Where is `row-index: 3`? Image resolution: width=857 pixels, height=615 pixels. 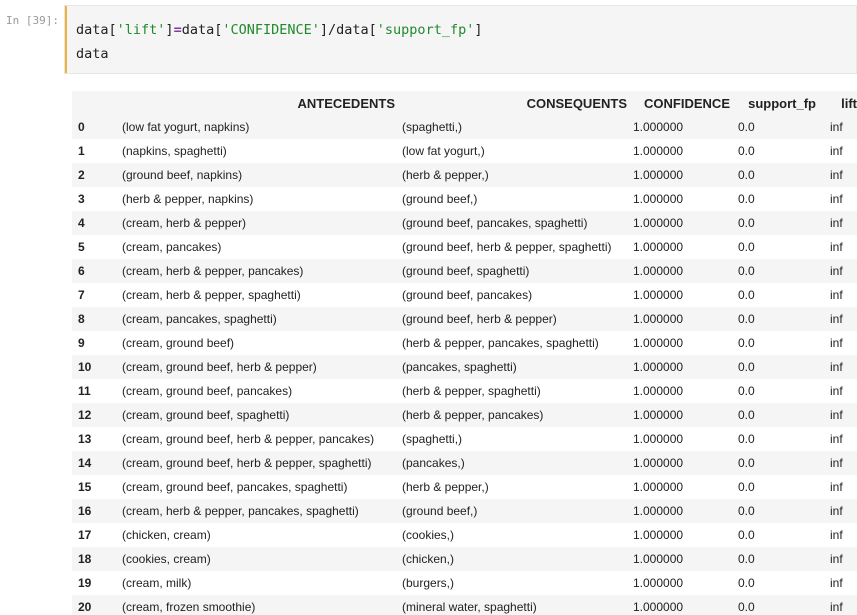 row-index: 3 is located at coordinates (81, 199).